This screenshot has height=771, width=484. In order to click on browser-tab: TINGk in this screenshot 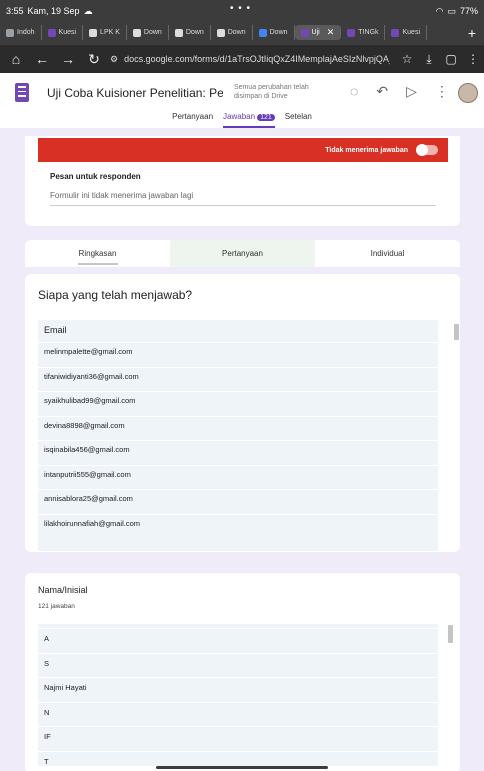, I will do `click(363, 32)`.